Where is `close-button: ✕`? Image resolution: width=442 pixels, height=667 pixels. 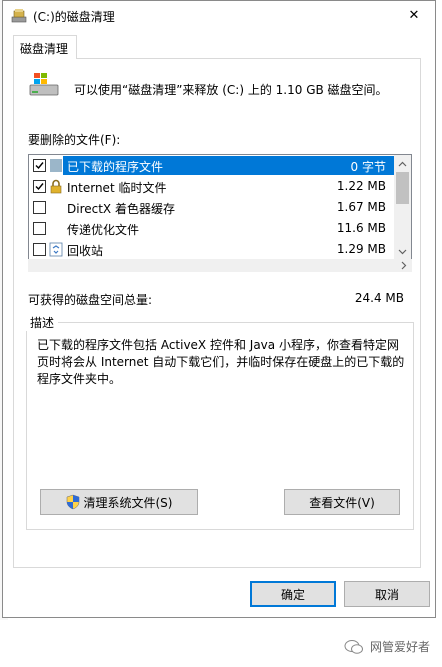 close-button: ✕ is located at coordinates (414, 15).